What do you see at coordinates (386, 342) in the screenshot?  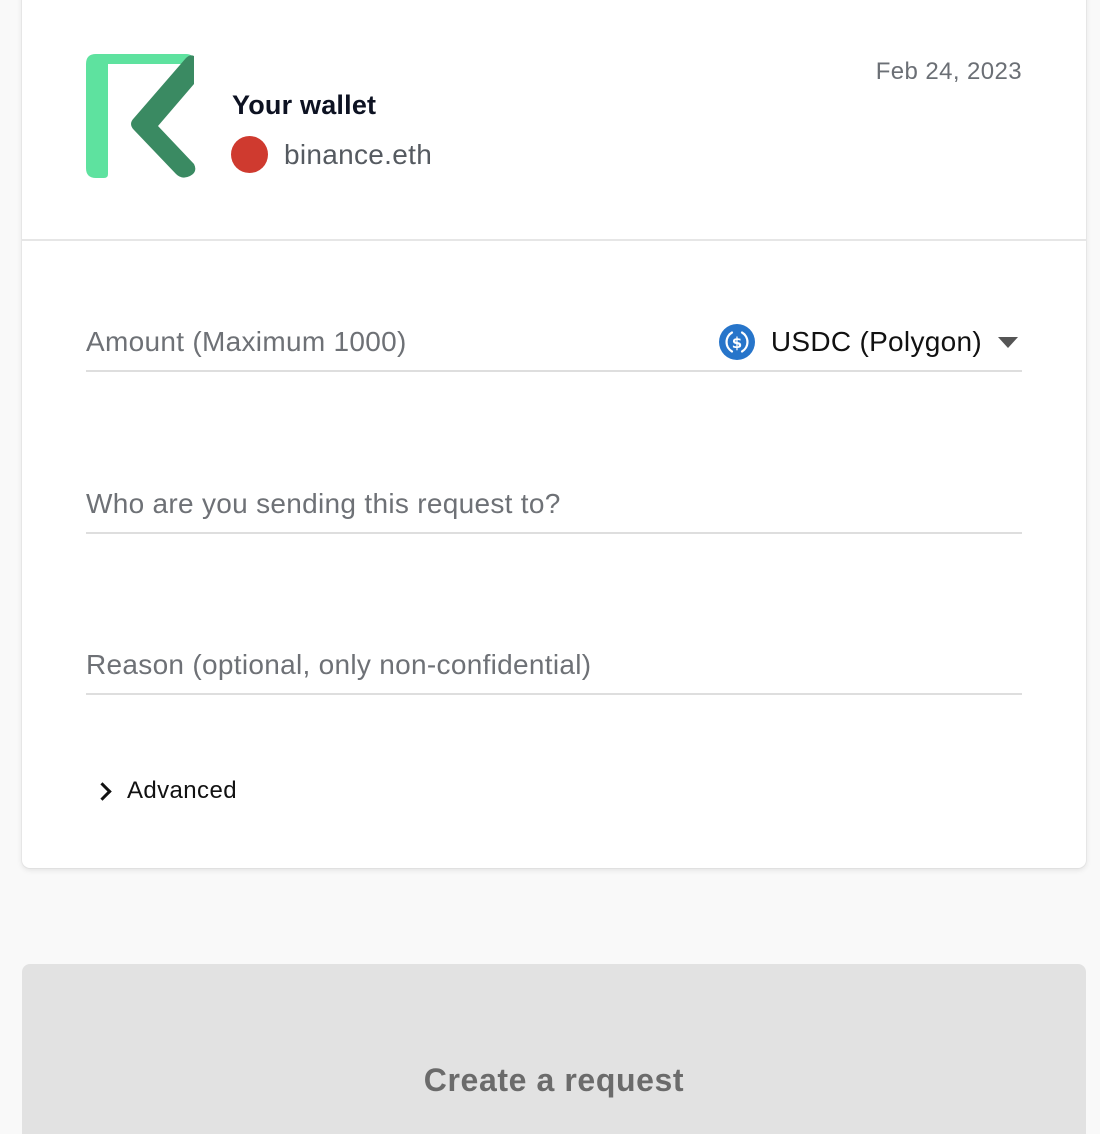 I see `amount-input` at bounding box center [386, 342].